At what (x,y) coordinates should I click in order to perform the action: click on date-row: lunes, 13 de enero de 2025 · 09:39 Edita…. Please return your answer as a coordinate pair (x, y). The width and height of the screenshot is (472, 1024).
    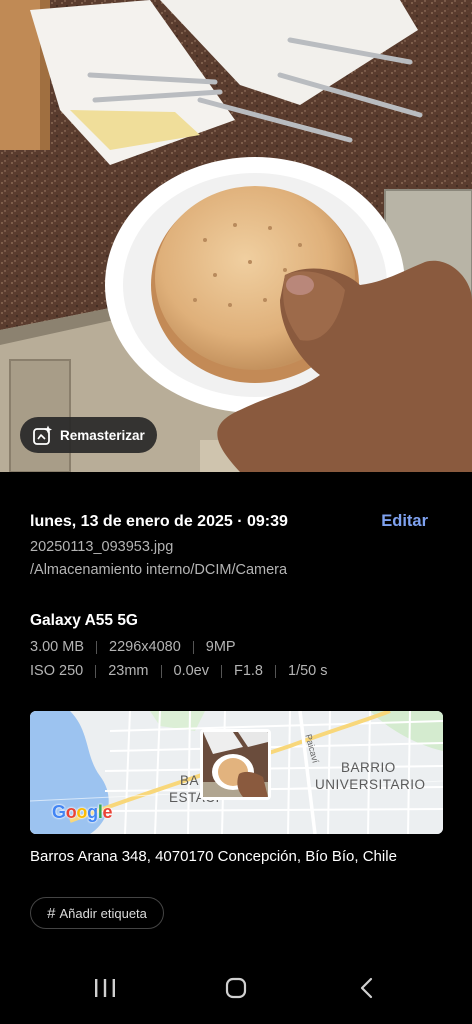
    Looking at the image, I should click on (229, 521).